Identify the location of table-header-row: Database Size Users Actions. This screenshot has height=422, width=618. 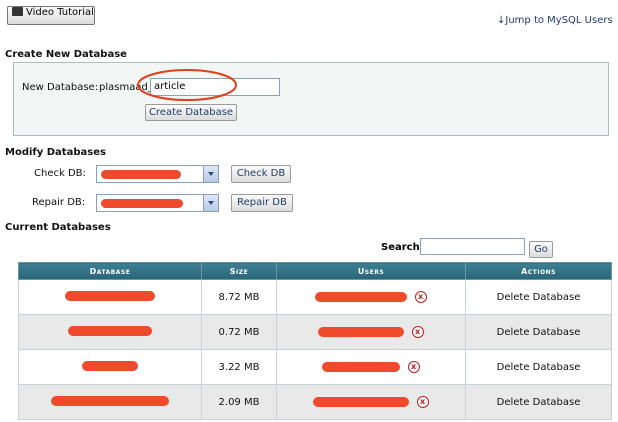
(315, 271).